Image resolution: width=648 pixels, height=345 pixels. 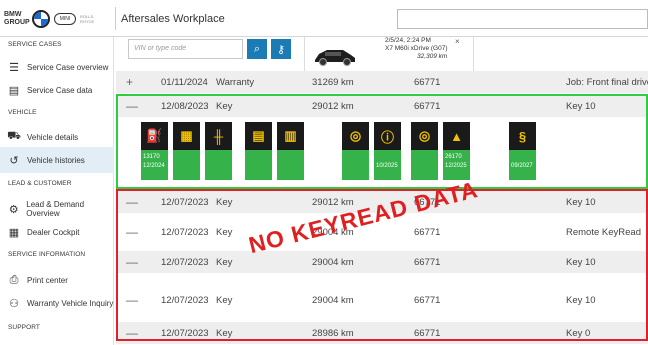 I want to click on section-service-cases: SERVICE CASES, so click(x=35, y=44).